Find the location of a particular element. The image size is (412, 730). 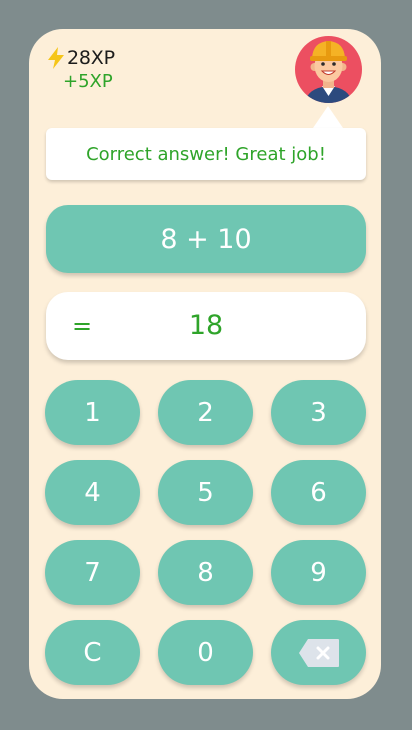

avatar is located at coordinates (328, 69).